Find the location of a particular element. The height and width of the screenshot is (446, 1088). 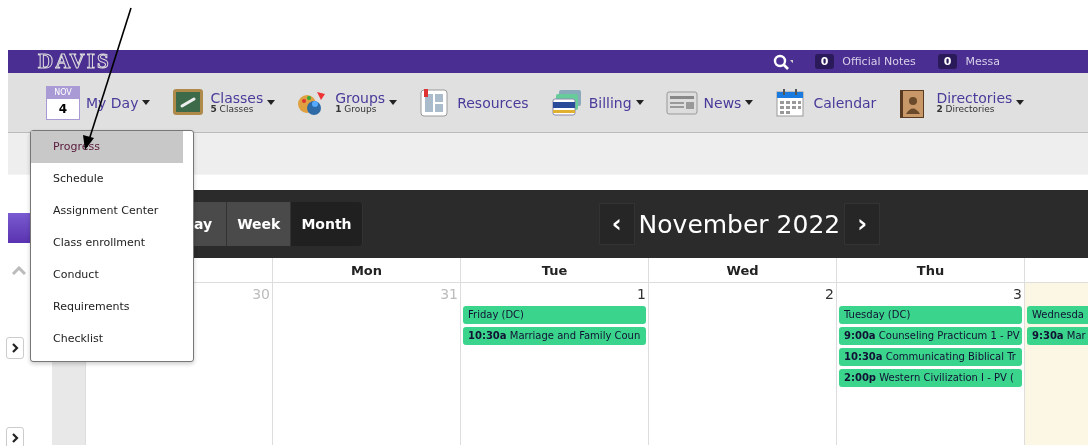

menu-item: Conduct is located at coordinates (107, 275).